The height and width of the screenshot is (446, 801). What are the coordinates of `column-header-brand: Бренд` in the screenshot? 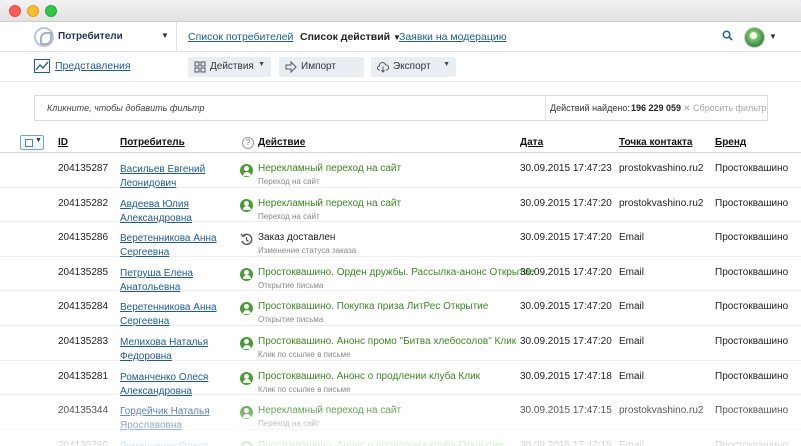 It's located at (730, 142).